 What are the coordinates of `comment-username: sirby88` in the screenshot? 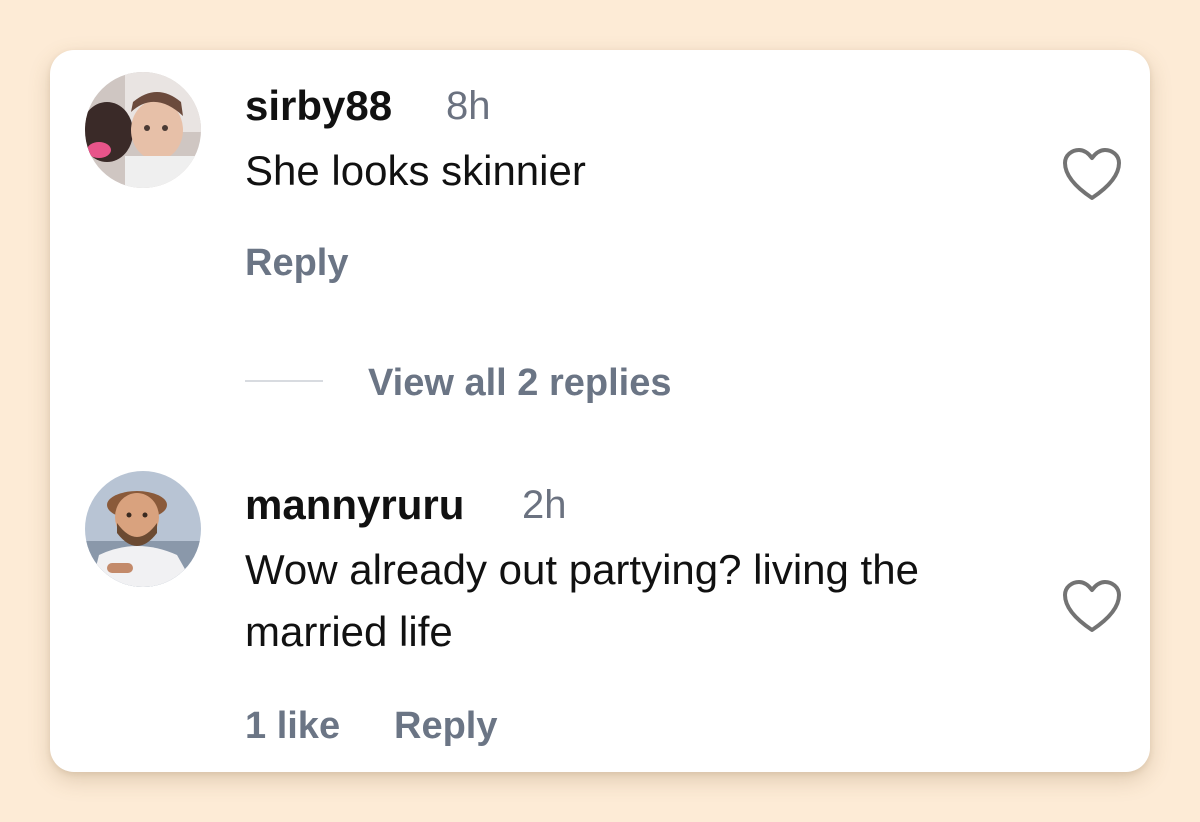 It's located at (318, 106).